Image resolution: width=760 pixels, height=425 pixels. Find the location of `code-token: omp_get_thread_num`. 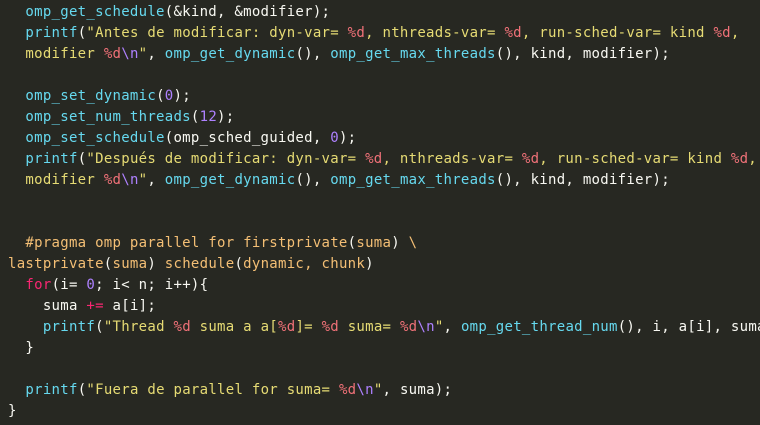

code-token: omp_get_thread_num is located at coordinates (539, 327).